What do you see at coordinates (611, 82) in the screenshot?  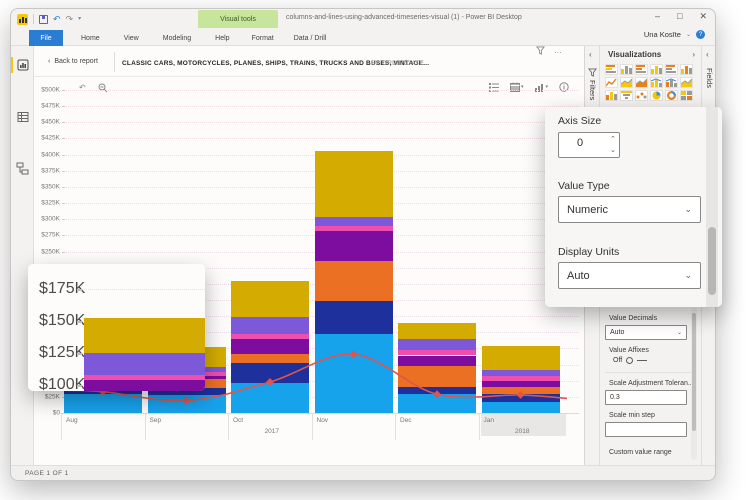 I see `line-chart-icon` at bounding box center [611, 82].